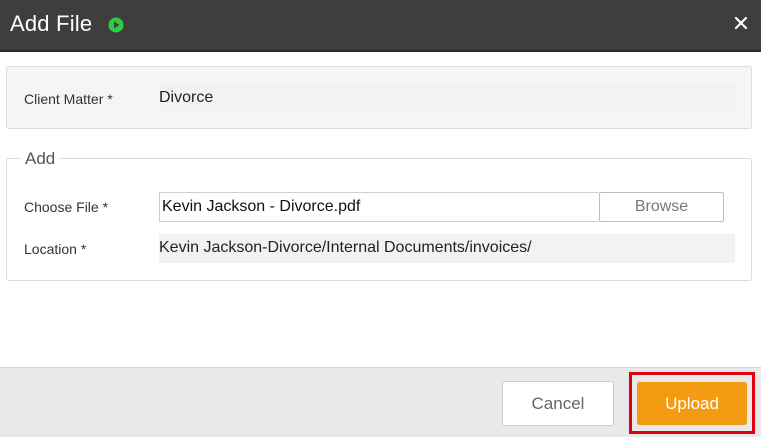 The width and height of the screenshot is (761, 437). I want to click on choose-file-input: Kevin Jackson - Divorce.pdf, so click(379, 207).